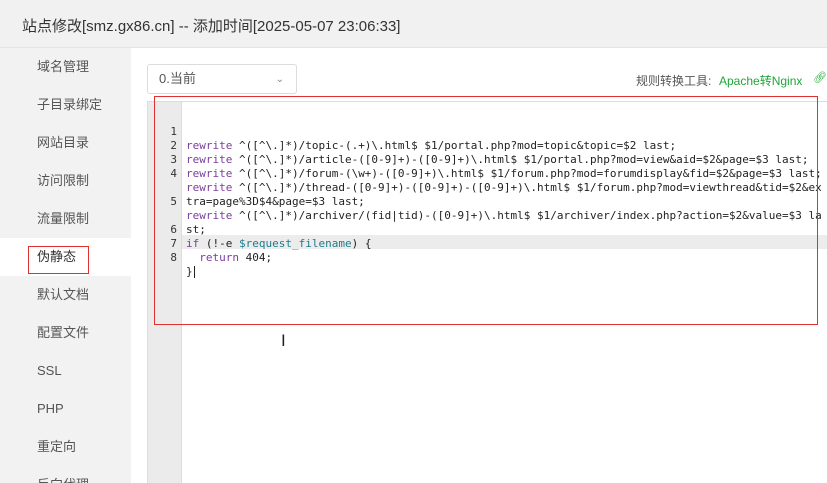 Image resolution: width=827 pixels, height=483 pixels. I want to click on sidebar-item-site-dir: 网站目录, so click(65, 143).